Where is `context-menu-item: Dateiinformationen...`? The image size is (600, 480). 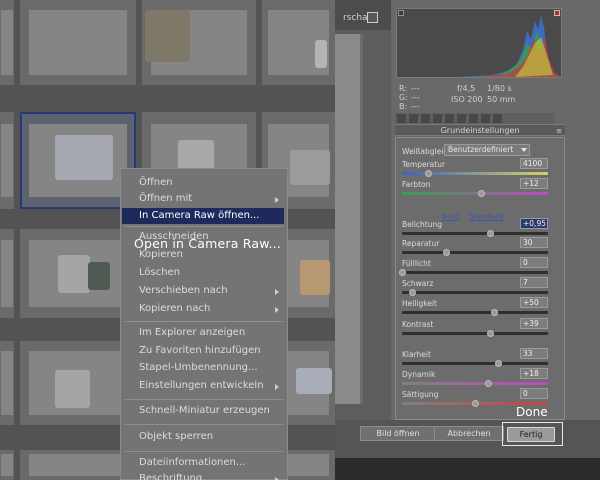 context-menu-item: Dateiinformationen... is located at coordinates (192, 462).